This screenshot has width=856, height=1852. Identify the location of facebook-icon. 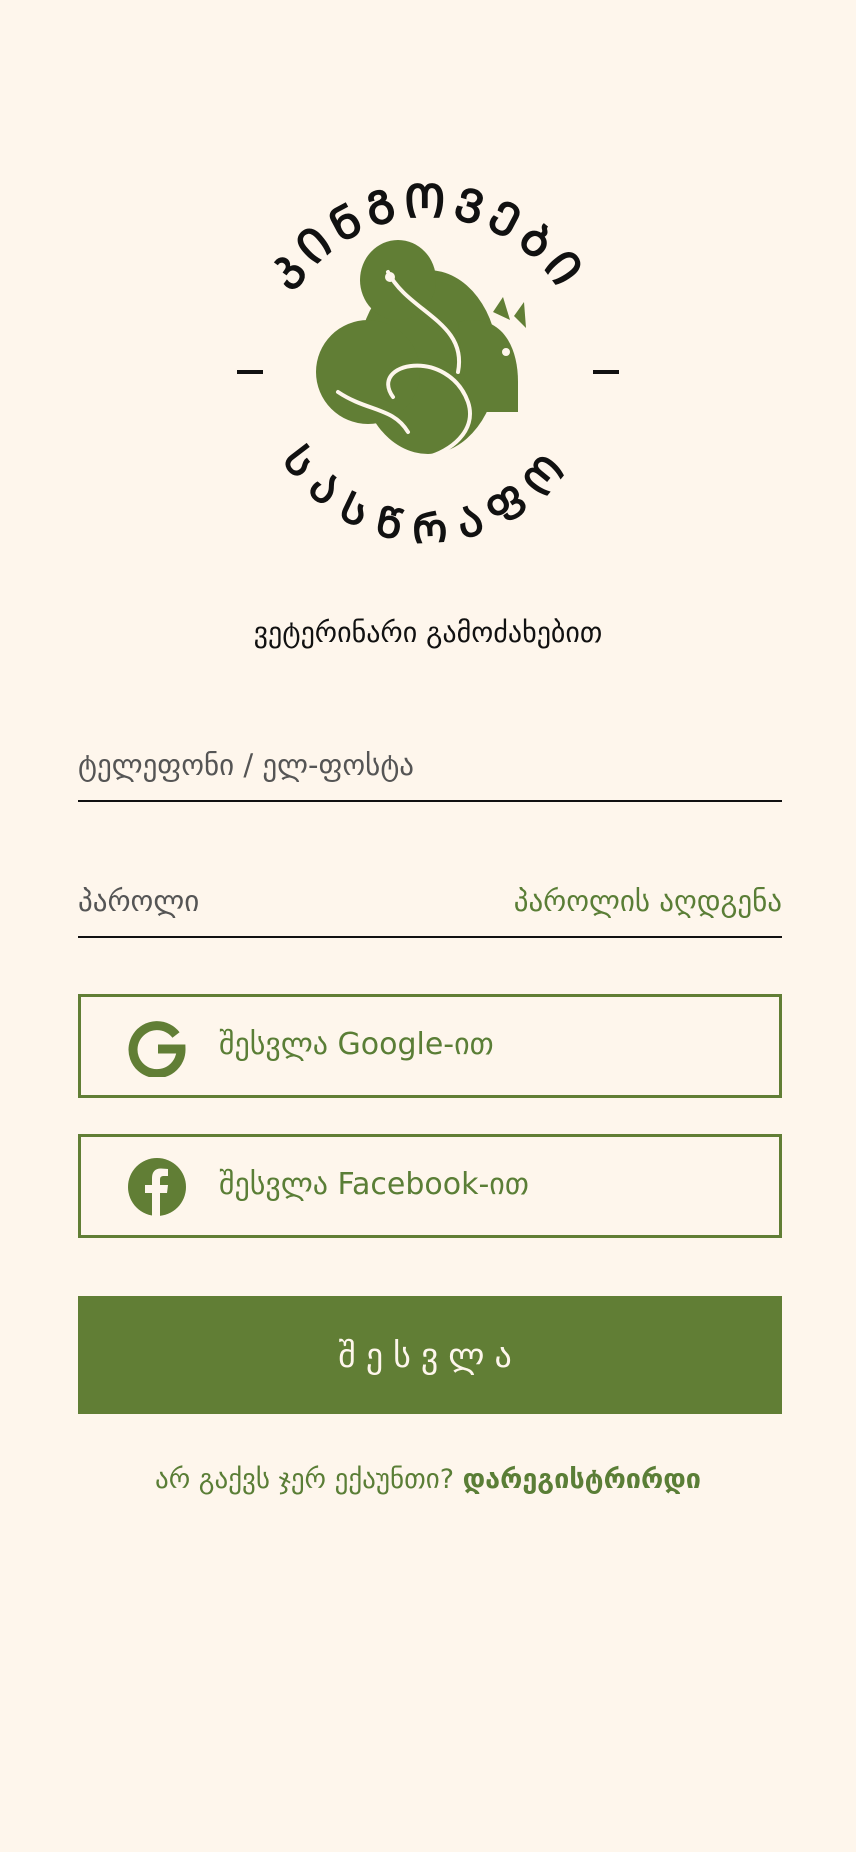
(157, 1187).